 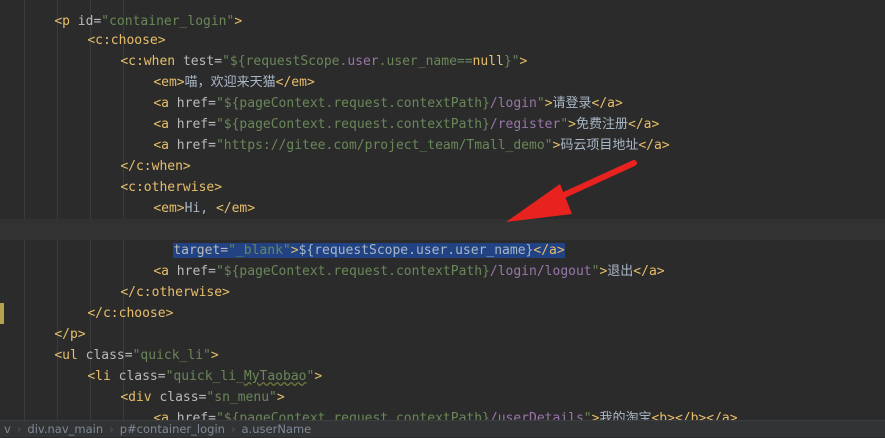 What do you see at coordinates (65, 429) in the screenshot?
I see `breadcrumb-item: div.nav_main` at bounding box center [65, 429].